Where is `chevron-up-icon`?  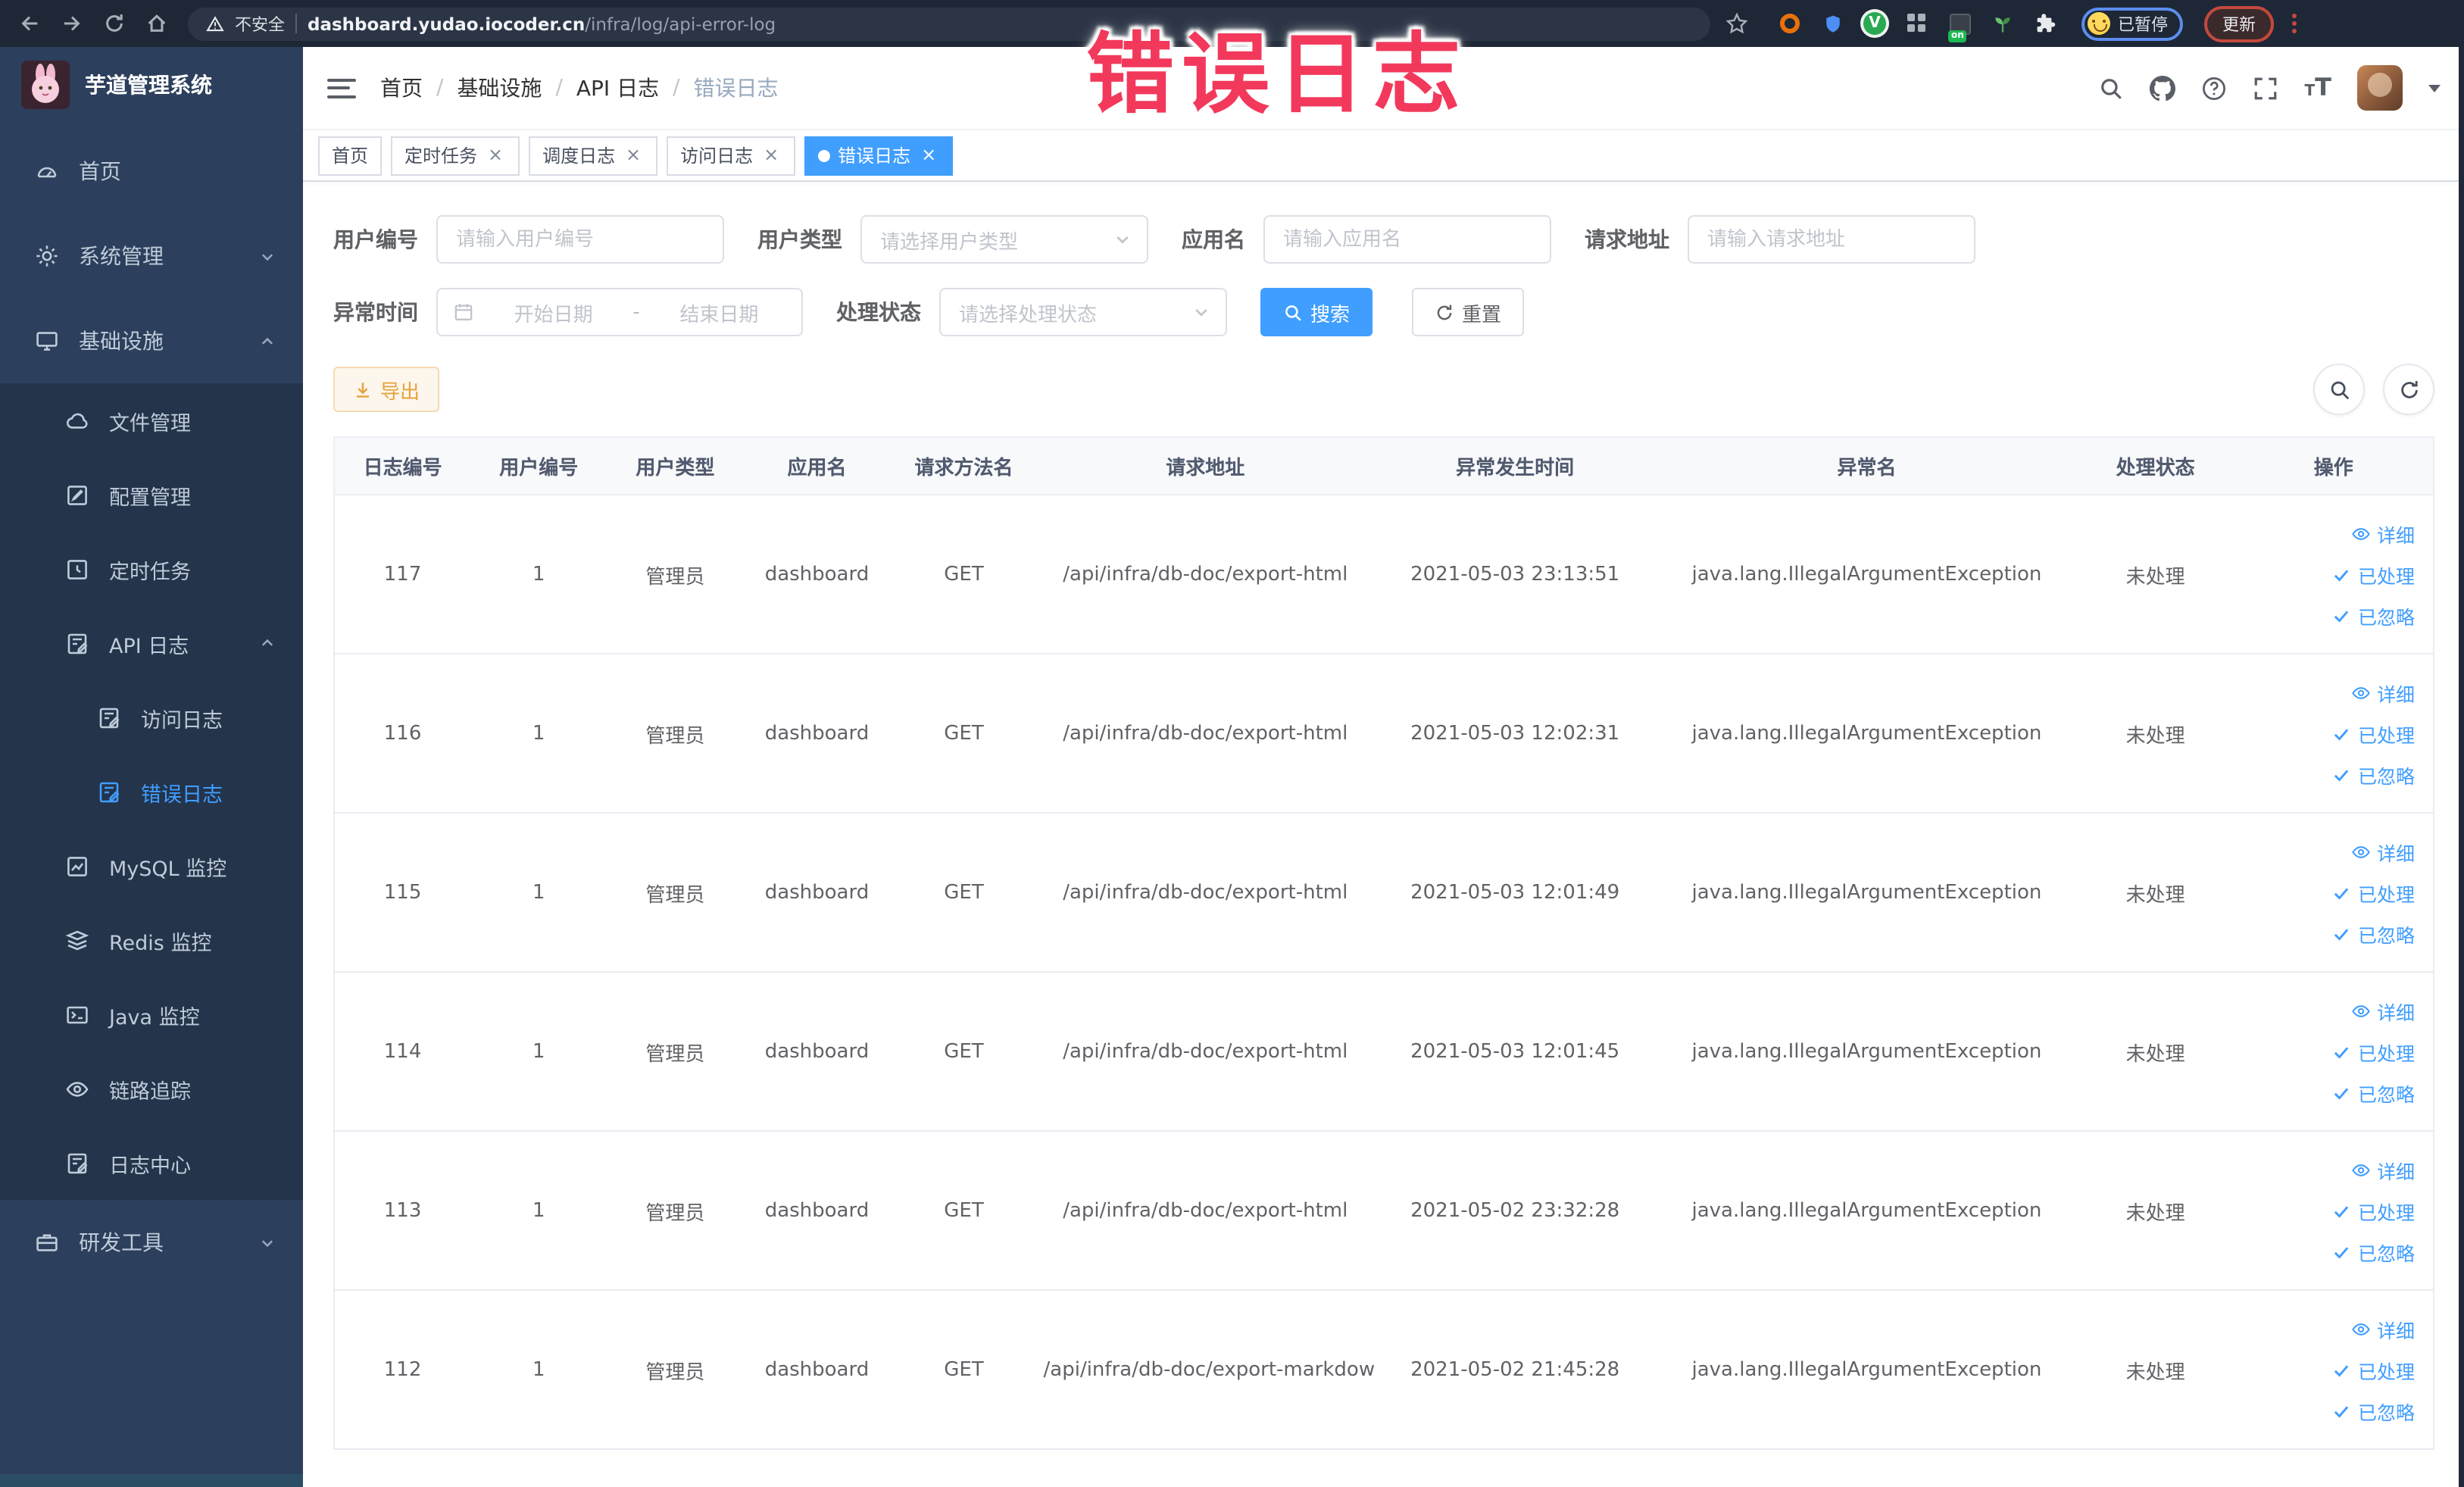
chevron-up-icon is located at coordinates (267, 642).